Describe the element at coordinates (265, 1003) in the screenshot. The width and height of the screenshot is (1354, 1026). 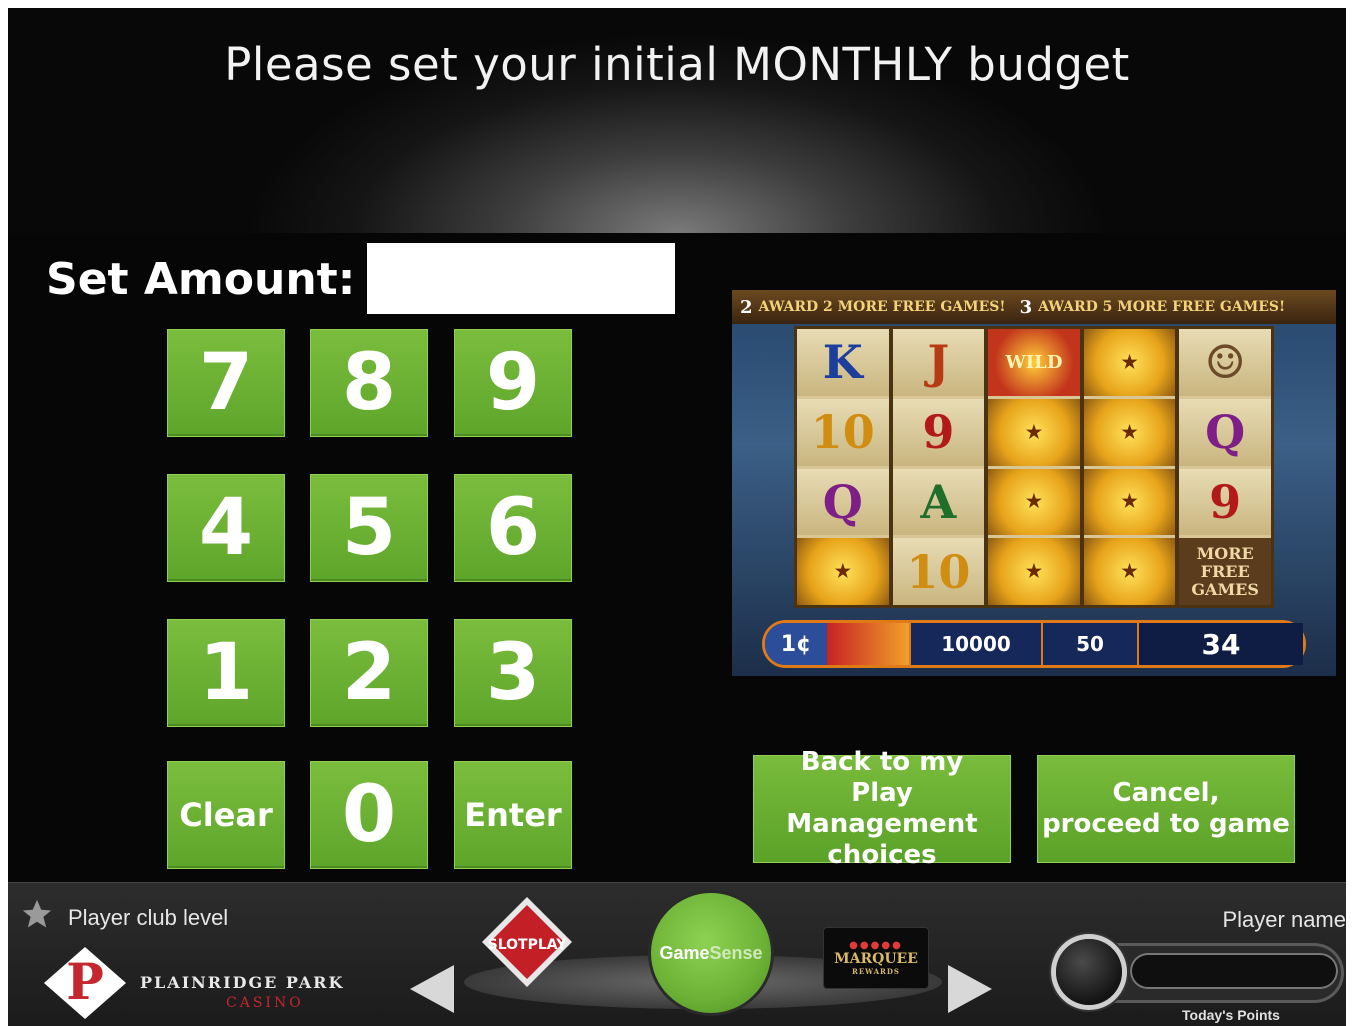
I see `casino-sub: CASINO` at that location.